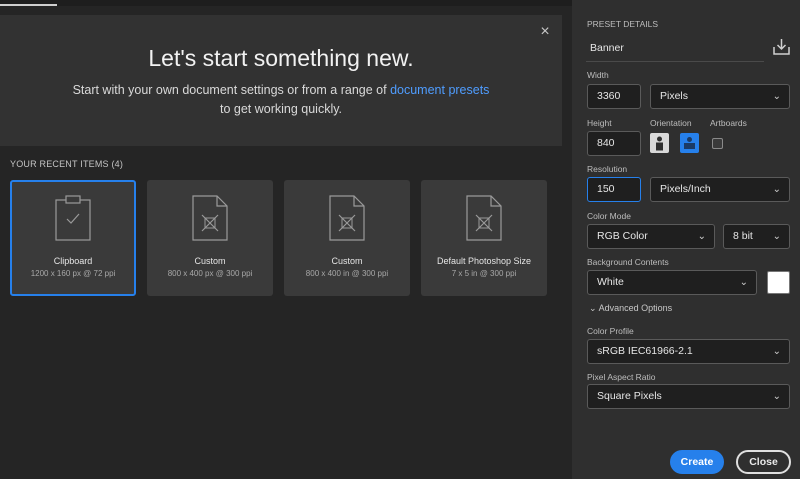  What do you see at coordinates (73, 273) in the screenshot?
I see `recent-item-meta: 1200 x 160 px @ 72 ppi` at bounding box center [73, 273].